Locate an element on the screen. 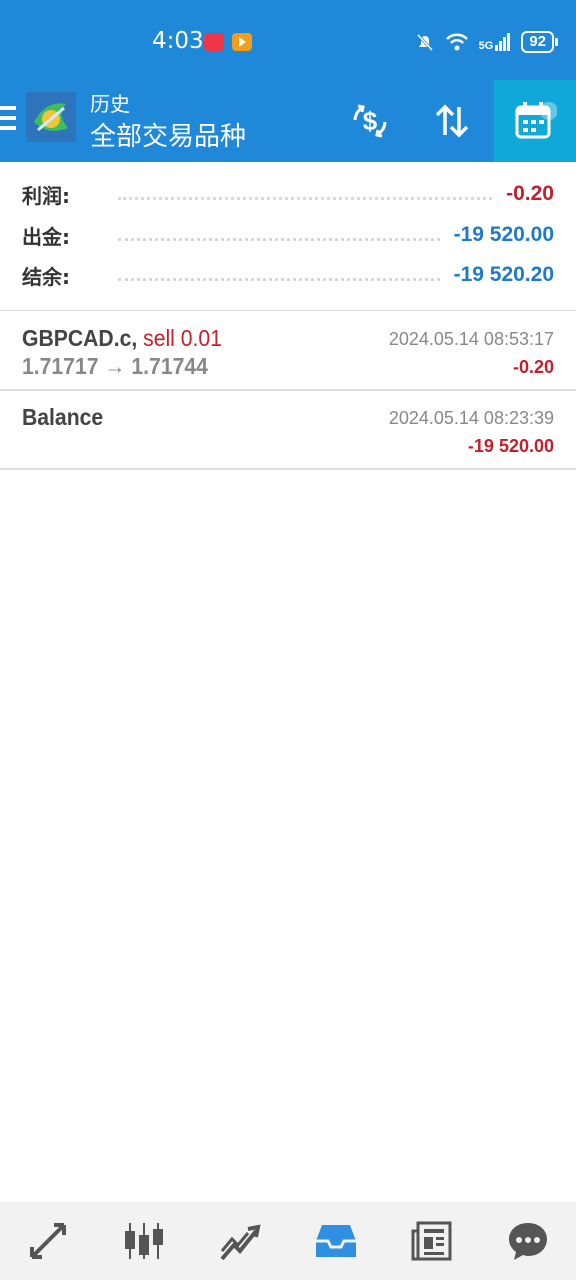 The height and width of the screenshot is (1280, 576). sort-arrows-icon is located at coordinates (452, 121).